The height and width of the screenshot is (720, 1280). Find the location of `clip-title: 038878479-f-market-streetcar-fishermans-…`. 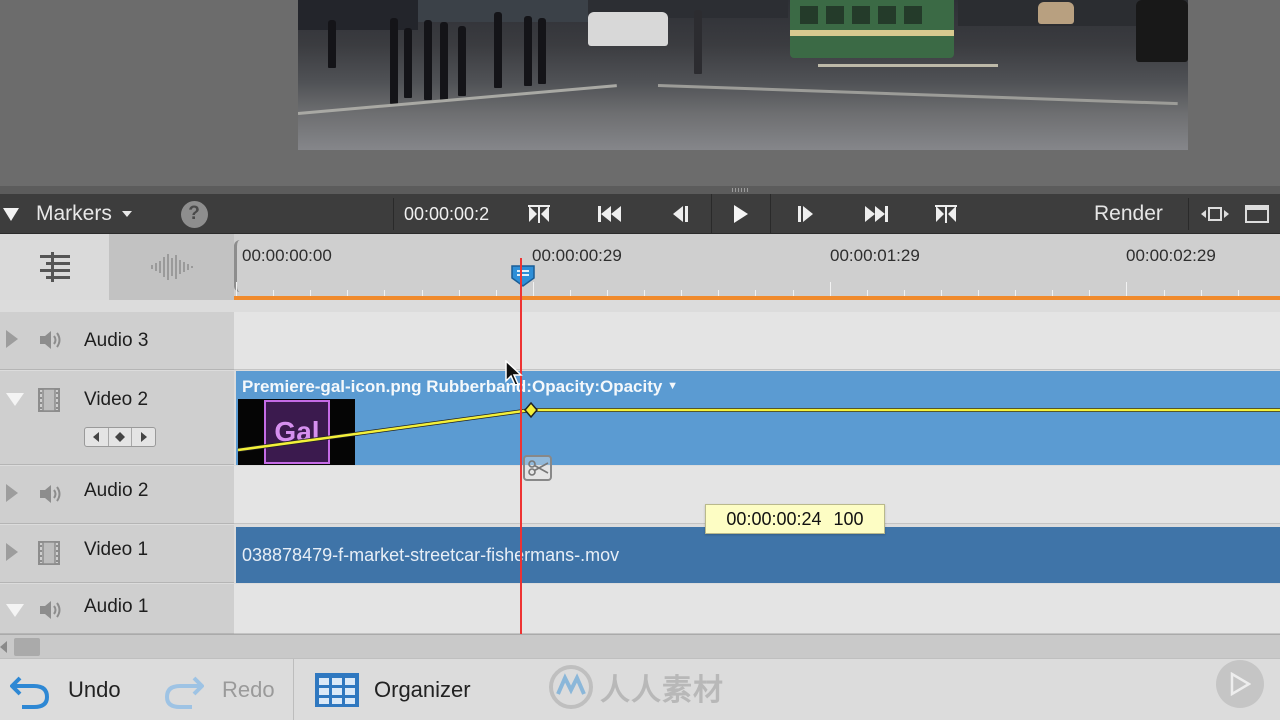

clip-title: 038878479-f-market-streetcar-fishermans-… is located at coordinates (431, 555).